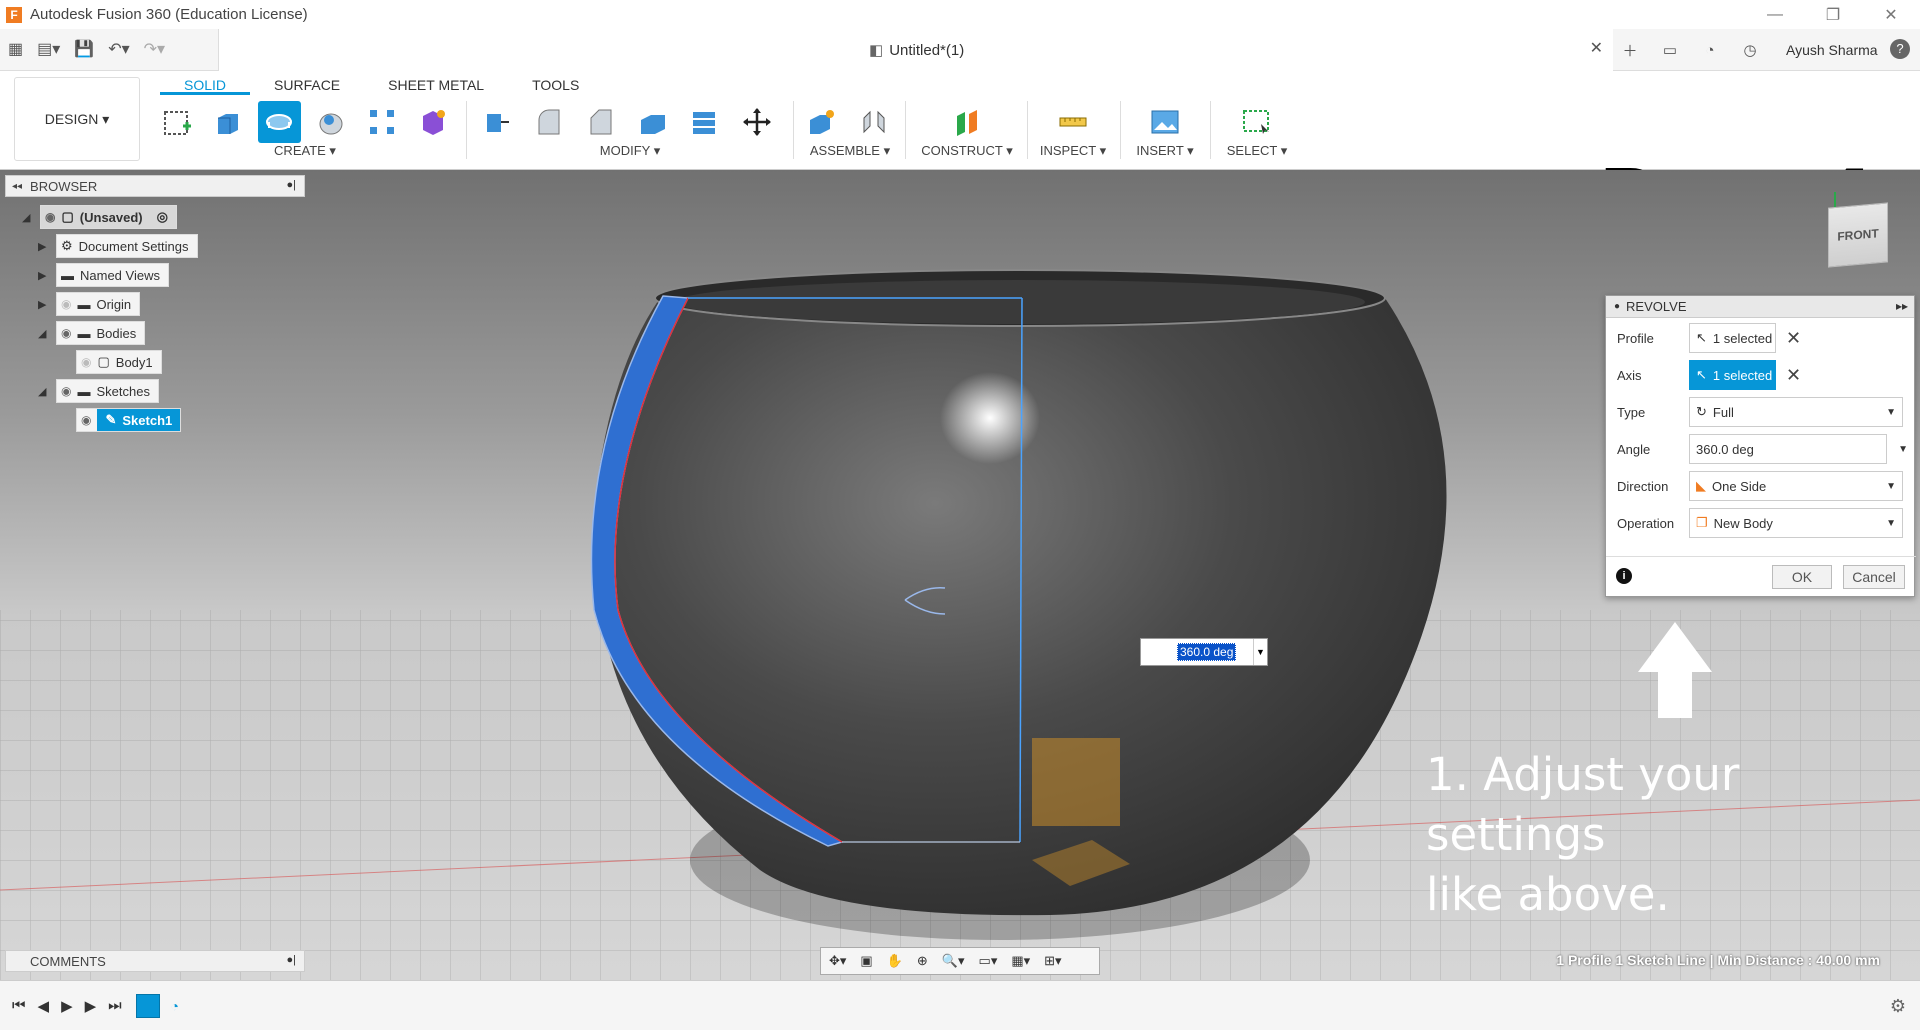 This screenshot has width=1920, height=1030. I want to click on fillet-icon, so click(549, 122).